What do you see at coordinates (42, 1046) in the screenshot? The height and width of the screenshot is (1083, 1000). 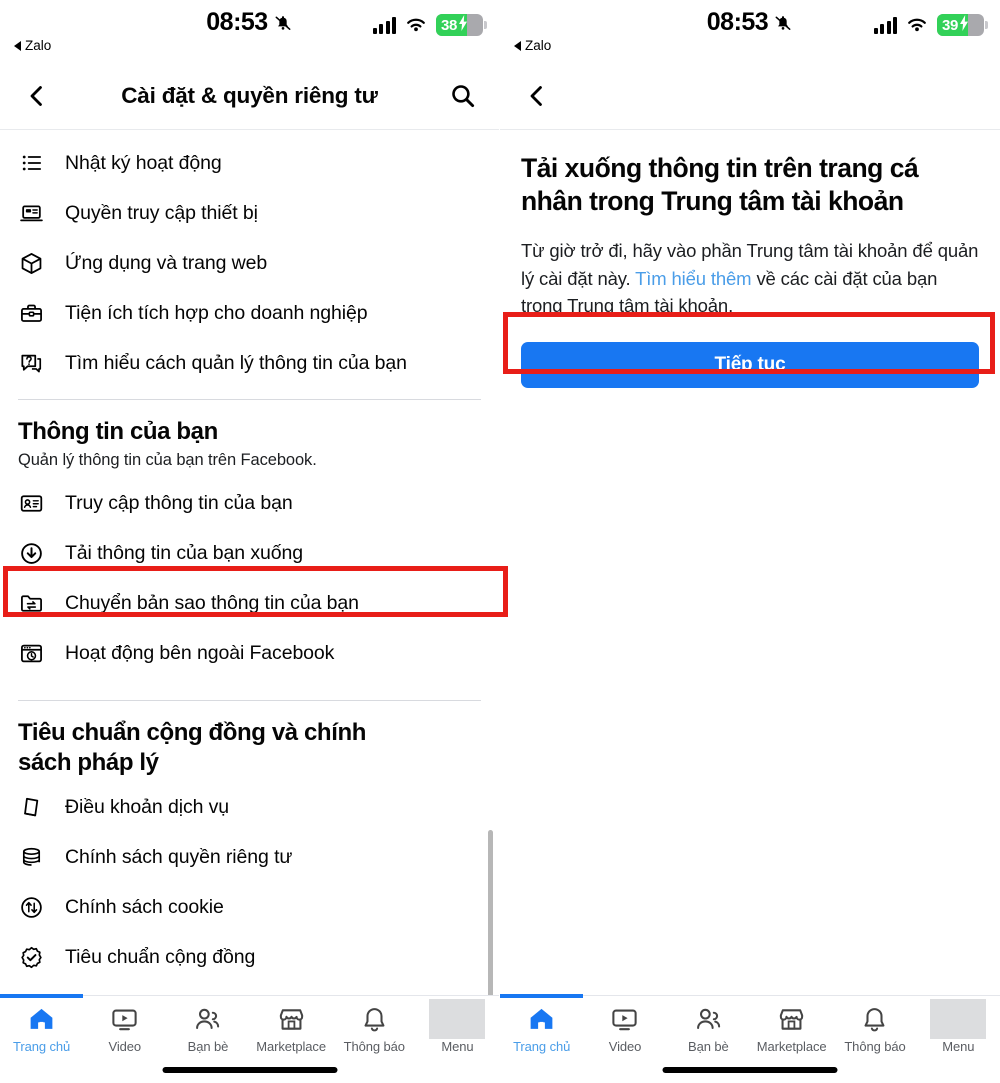 I see `tab-label: Trang chủ` at bounding box center [42, 1046].